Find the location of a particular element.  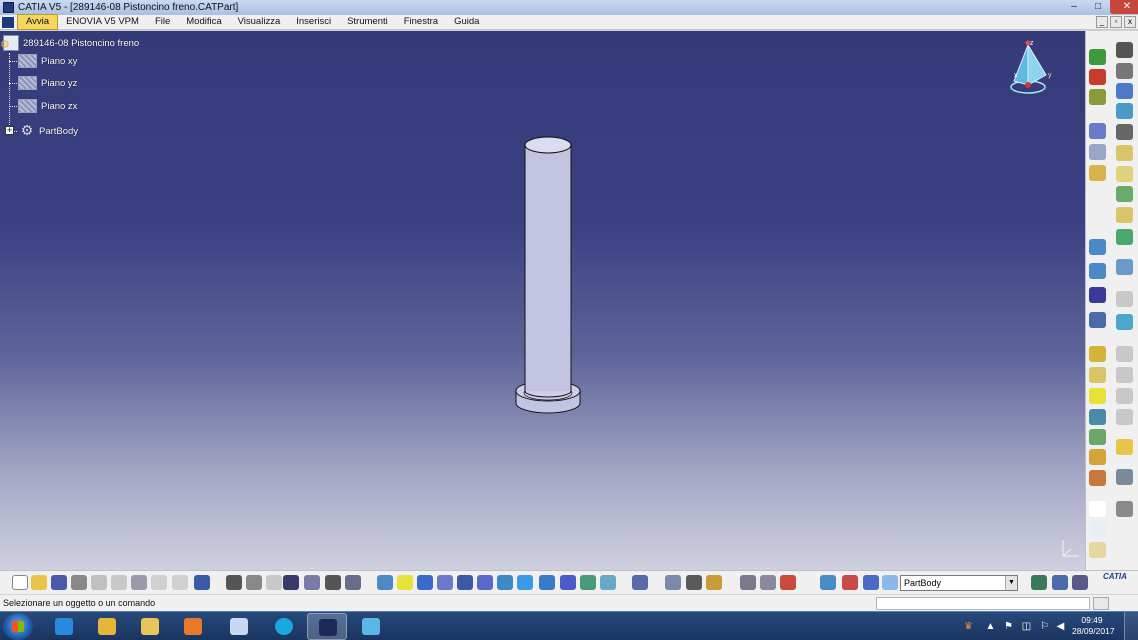

swap-view-icon is located at coordinates (588, 582).